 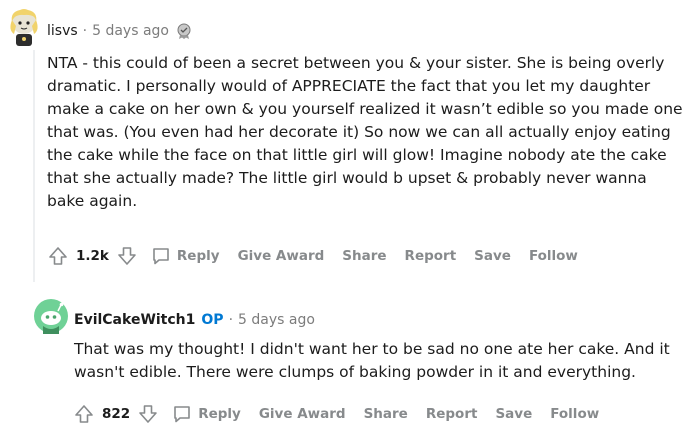 What do you see at coordinates (92, 256) in the screenshot?
I see `vote-score: 1.2k` at bounding box center [92, 256].